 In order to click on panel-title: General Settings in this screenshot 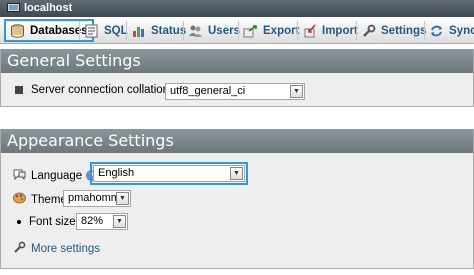, I will do `click(237, 61)`.